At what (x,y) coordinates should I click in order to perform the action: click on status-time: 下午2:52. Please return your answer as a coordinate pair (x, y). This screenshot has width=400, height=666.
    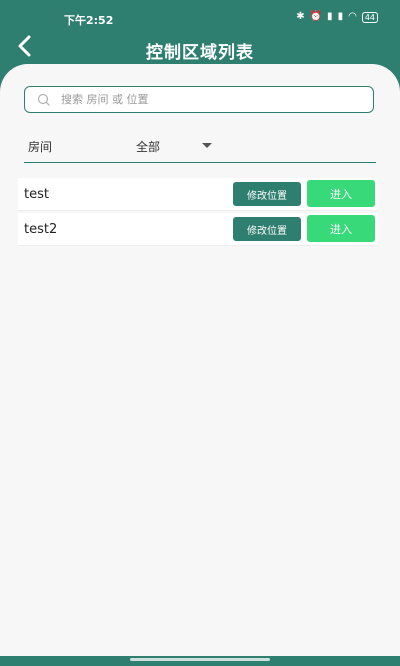
    Looking at the image, I should click on (89, 20).